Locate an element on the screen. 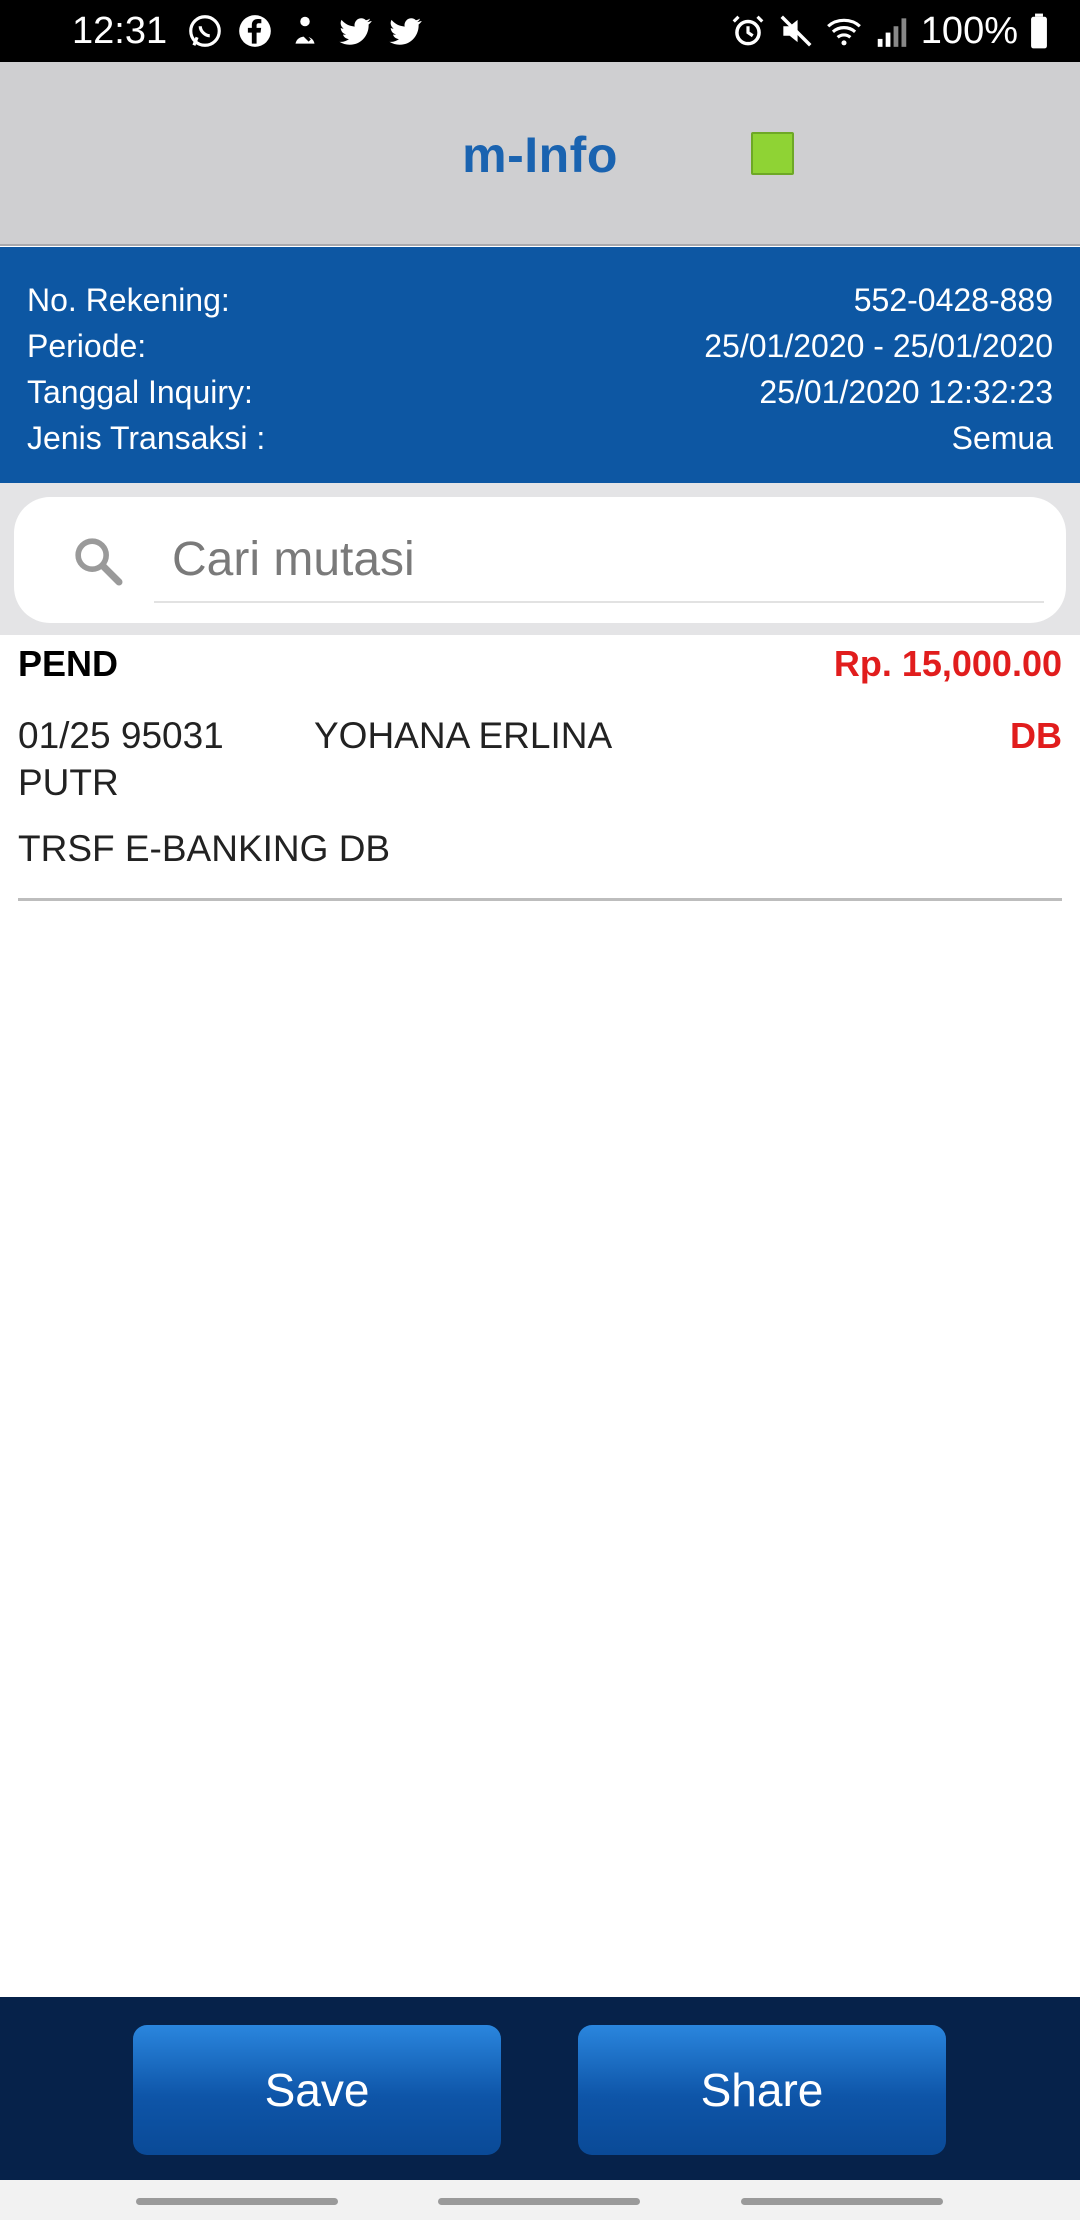 The height and width of the screenshot is (2220, 1080). mute-icon is located at coordinates (796, 31).